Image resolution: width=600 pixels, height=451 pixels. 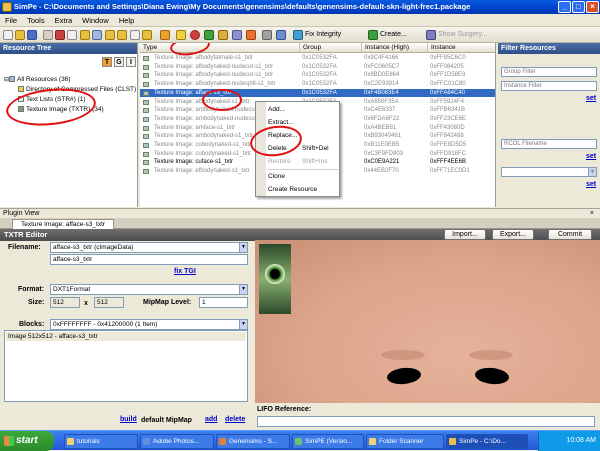 I want to click on height-field: 512, so click(x=109, y=302).